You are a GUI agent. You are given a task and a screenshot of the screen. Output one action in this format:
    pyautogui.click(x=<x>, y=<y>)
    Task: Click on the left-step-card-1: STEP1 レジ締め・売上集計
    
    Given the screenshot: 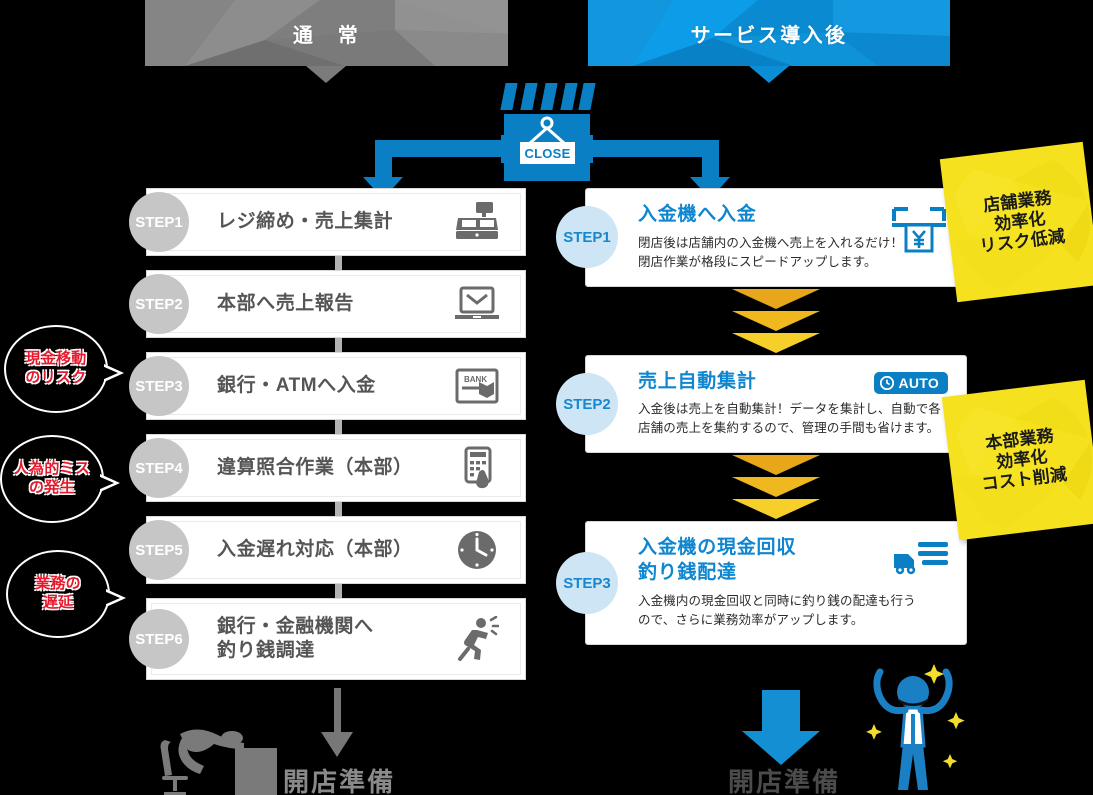 What is the action you would take?
    pyautogui.click(x=327, y=222)
    